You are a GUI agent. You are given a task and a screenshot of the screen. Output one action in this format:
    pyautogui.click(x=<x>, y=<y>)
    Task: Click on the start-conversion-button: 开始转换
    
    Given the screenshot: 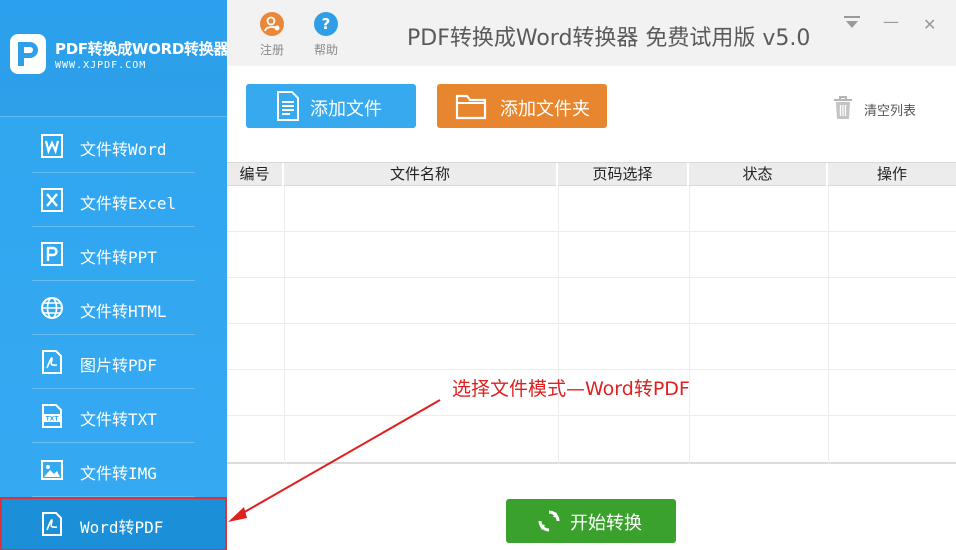 What is the action you would take?
    pyautogui.click(x=591, y=521)
    